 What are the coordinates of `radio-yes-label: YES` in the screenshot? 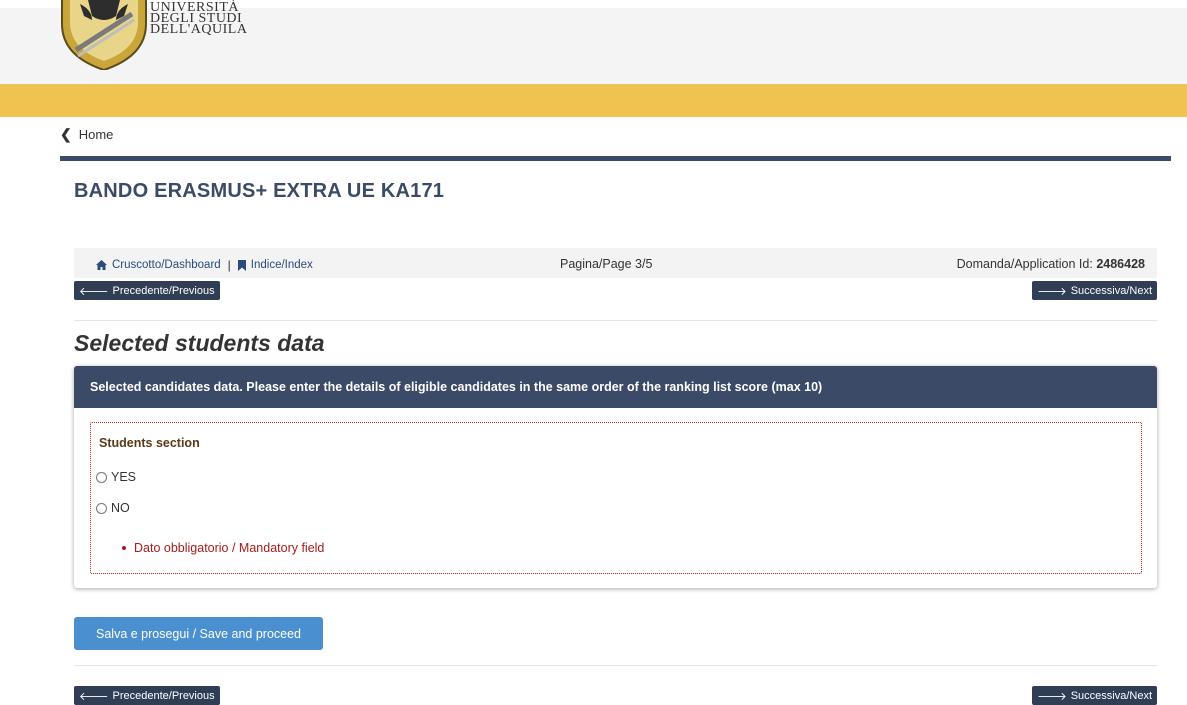 It's located at (124, 477).